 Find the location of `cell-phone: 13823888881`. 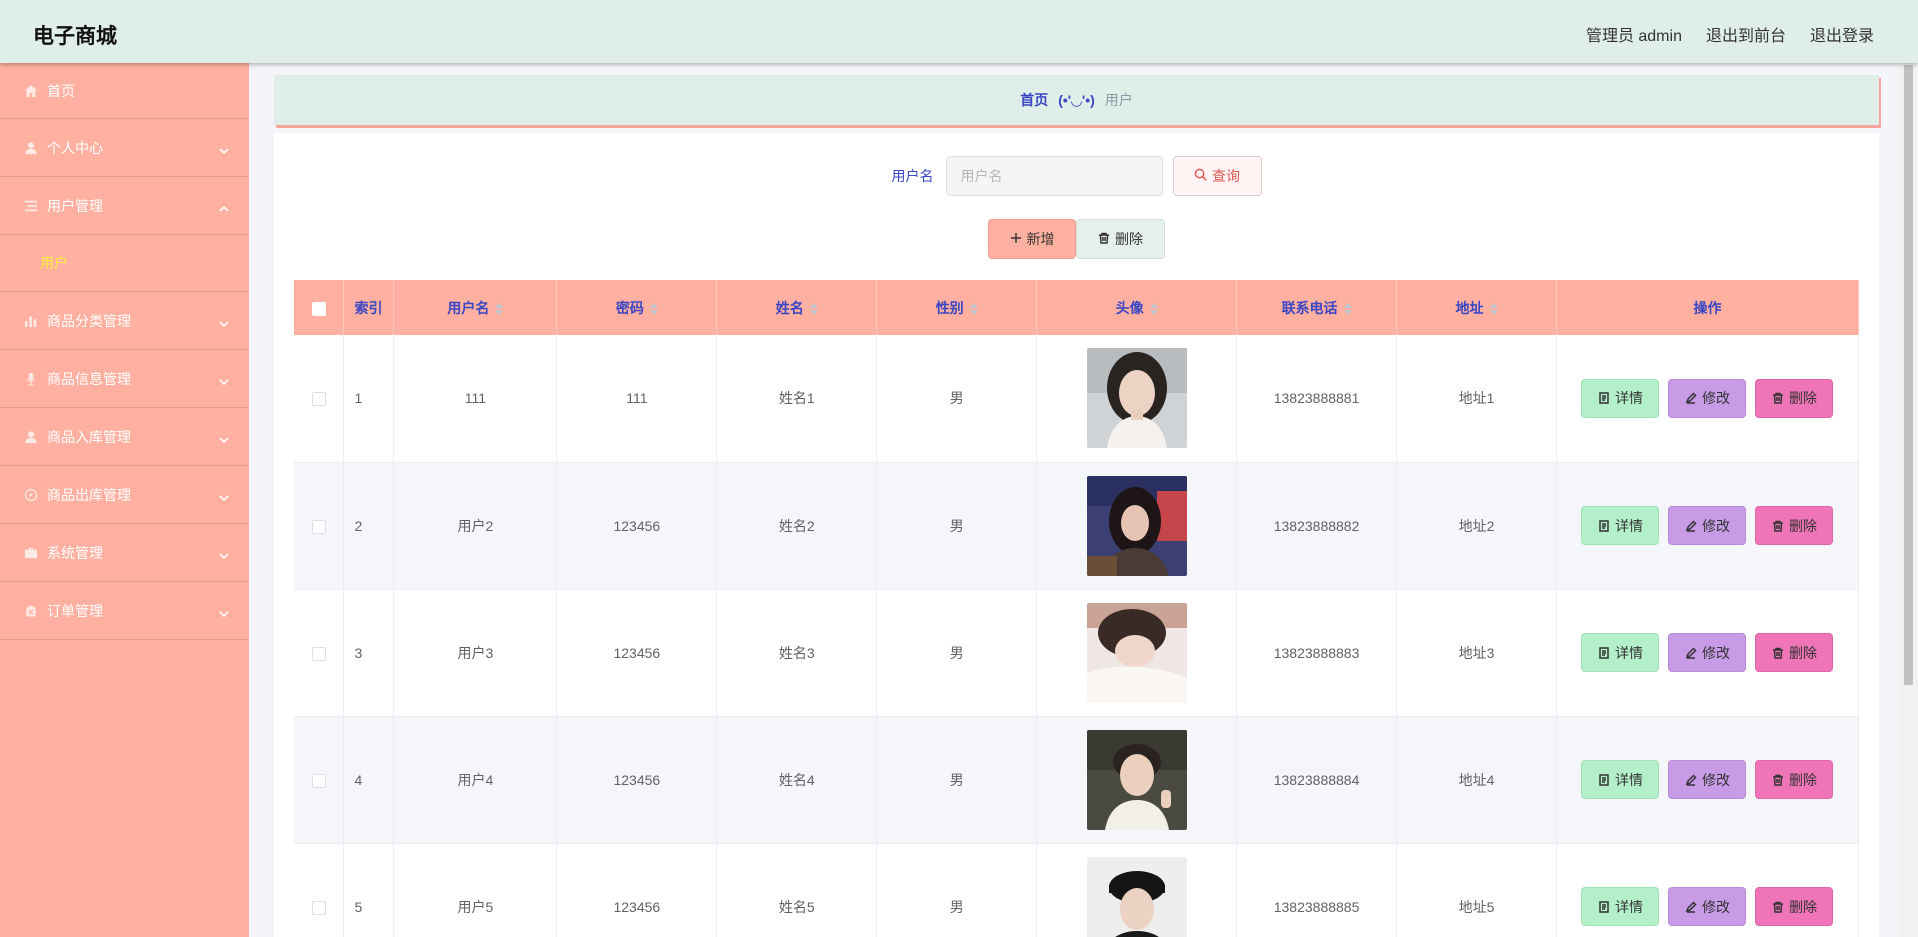

cell-phone: 13823888881 is located at coordinates (1317, 399).